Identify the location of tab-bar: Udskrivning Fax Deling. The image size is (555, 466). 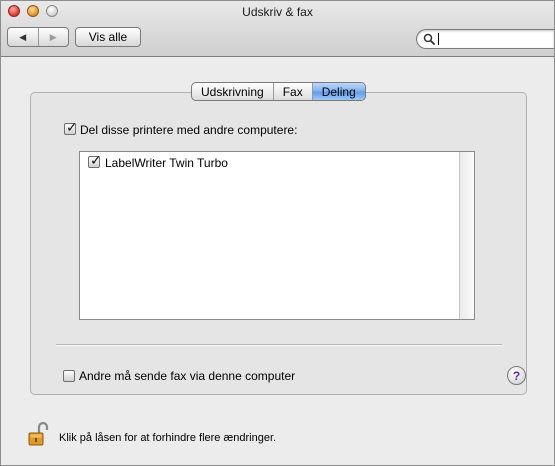
(278, 91).